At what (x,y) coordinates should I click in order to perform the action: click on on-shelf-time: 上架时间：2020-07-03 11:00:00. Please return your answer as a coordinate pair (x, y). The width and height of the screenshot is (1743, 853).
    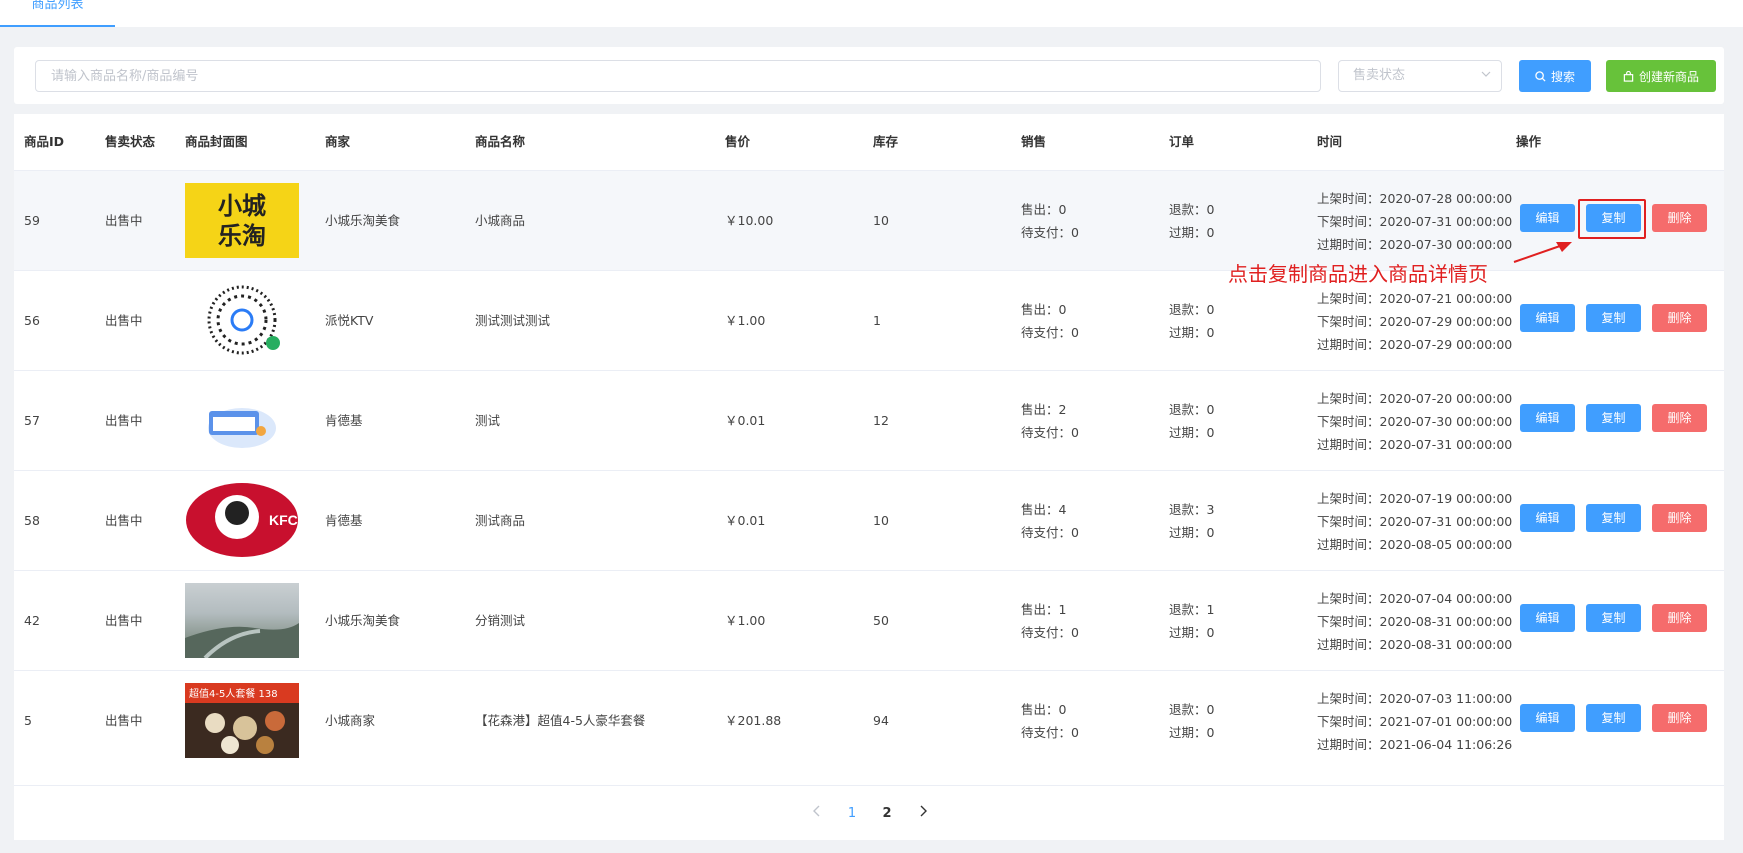
    Looking at the image, I should click on (1415, 698).